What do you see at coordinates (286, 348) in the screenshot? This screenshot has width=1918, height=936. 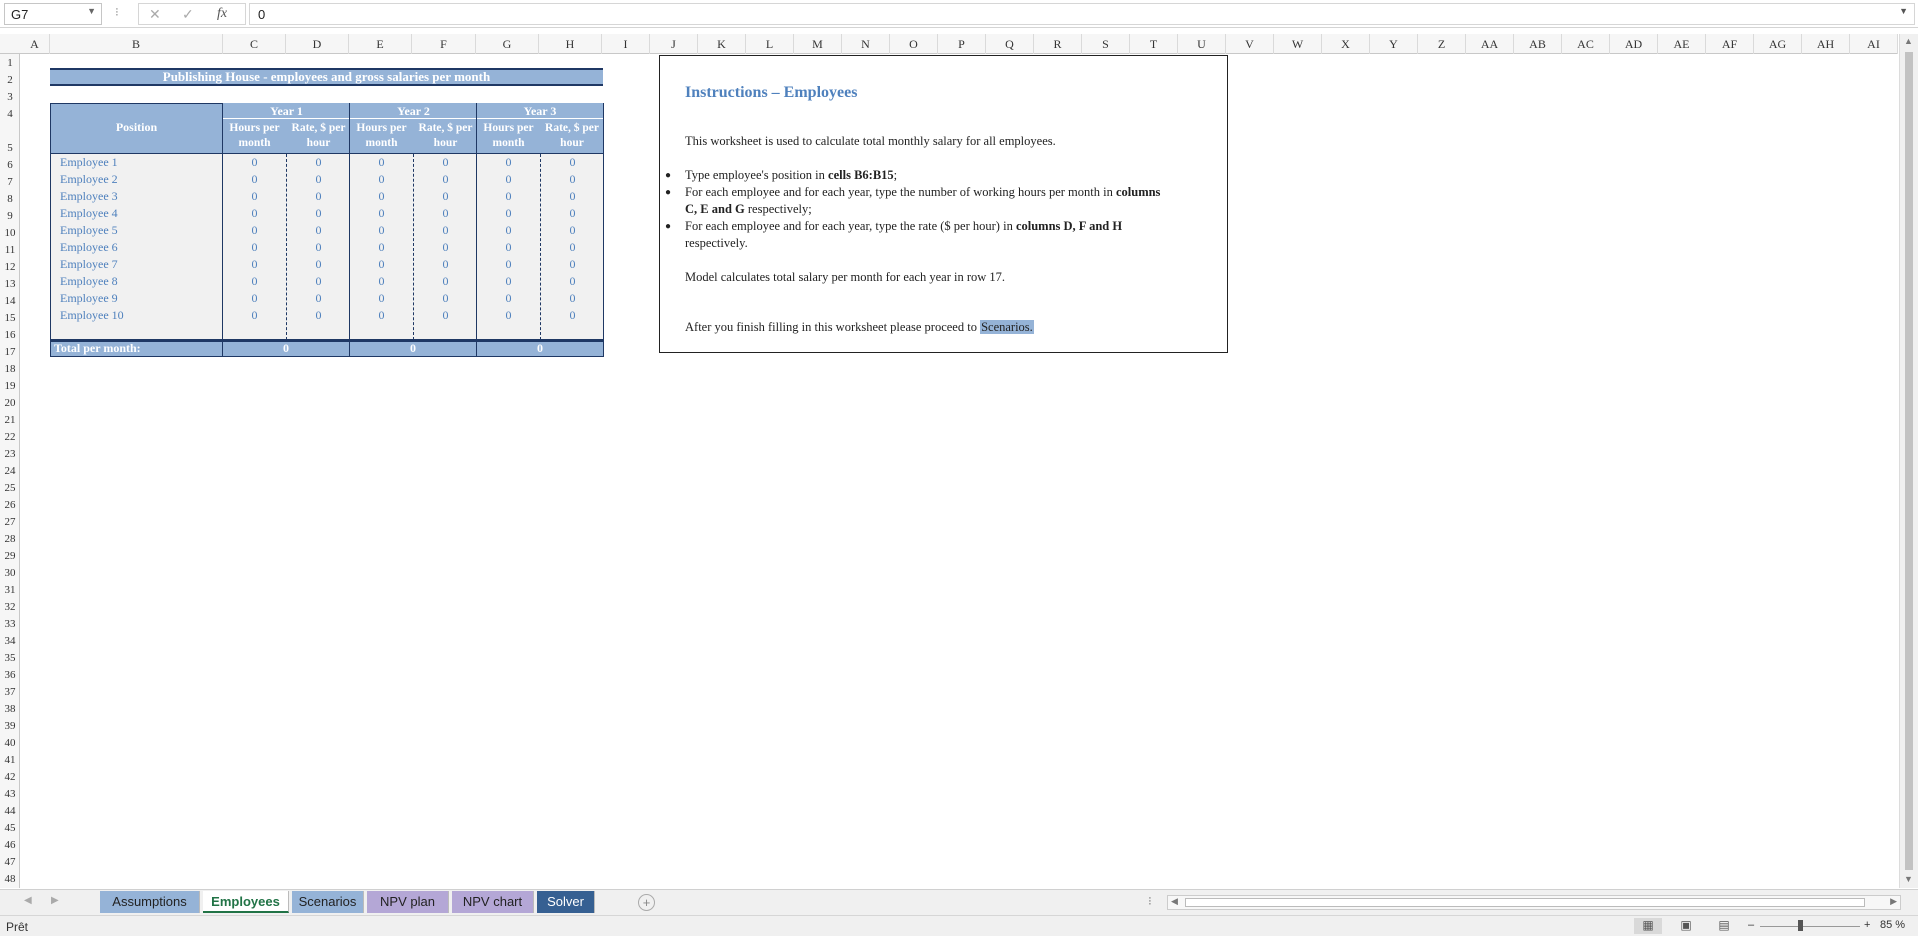 I see `total-year-1: 0` at bounding box center [286, 348].